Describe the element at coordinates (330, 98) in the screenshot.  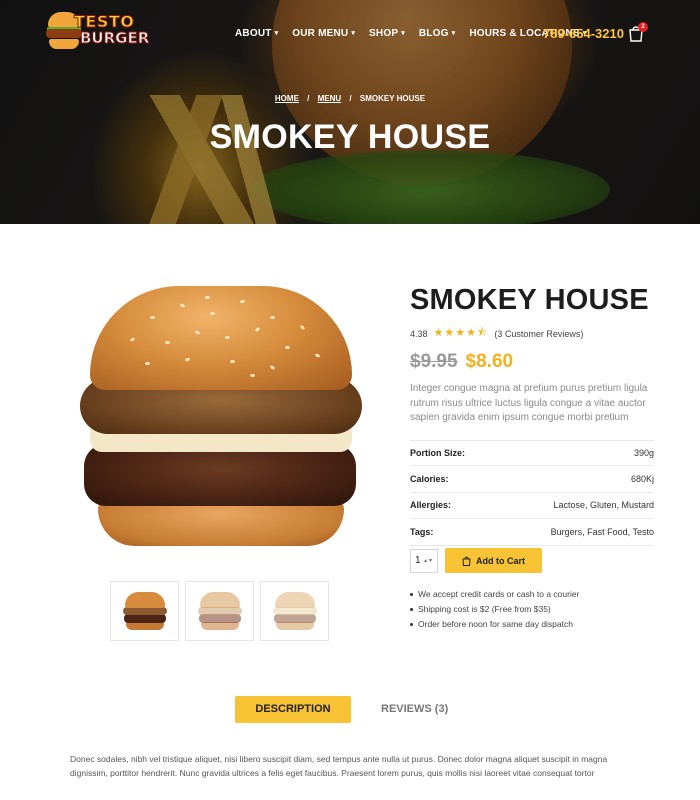
I see `breadcrumb-menu: MENU` at that location.